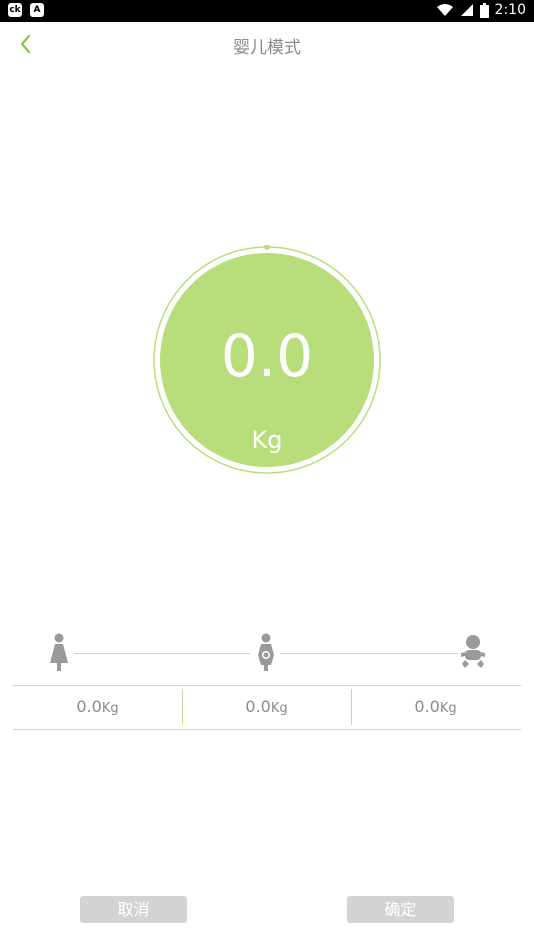 The width and height of the screenshot is (534, 950). Describe the element at coordinates (444, 10) in the screenshot. I see `wifi-icon` at that location.